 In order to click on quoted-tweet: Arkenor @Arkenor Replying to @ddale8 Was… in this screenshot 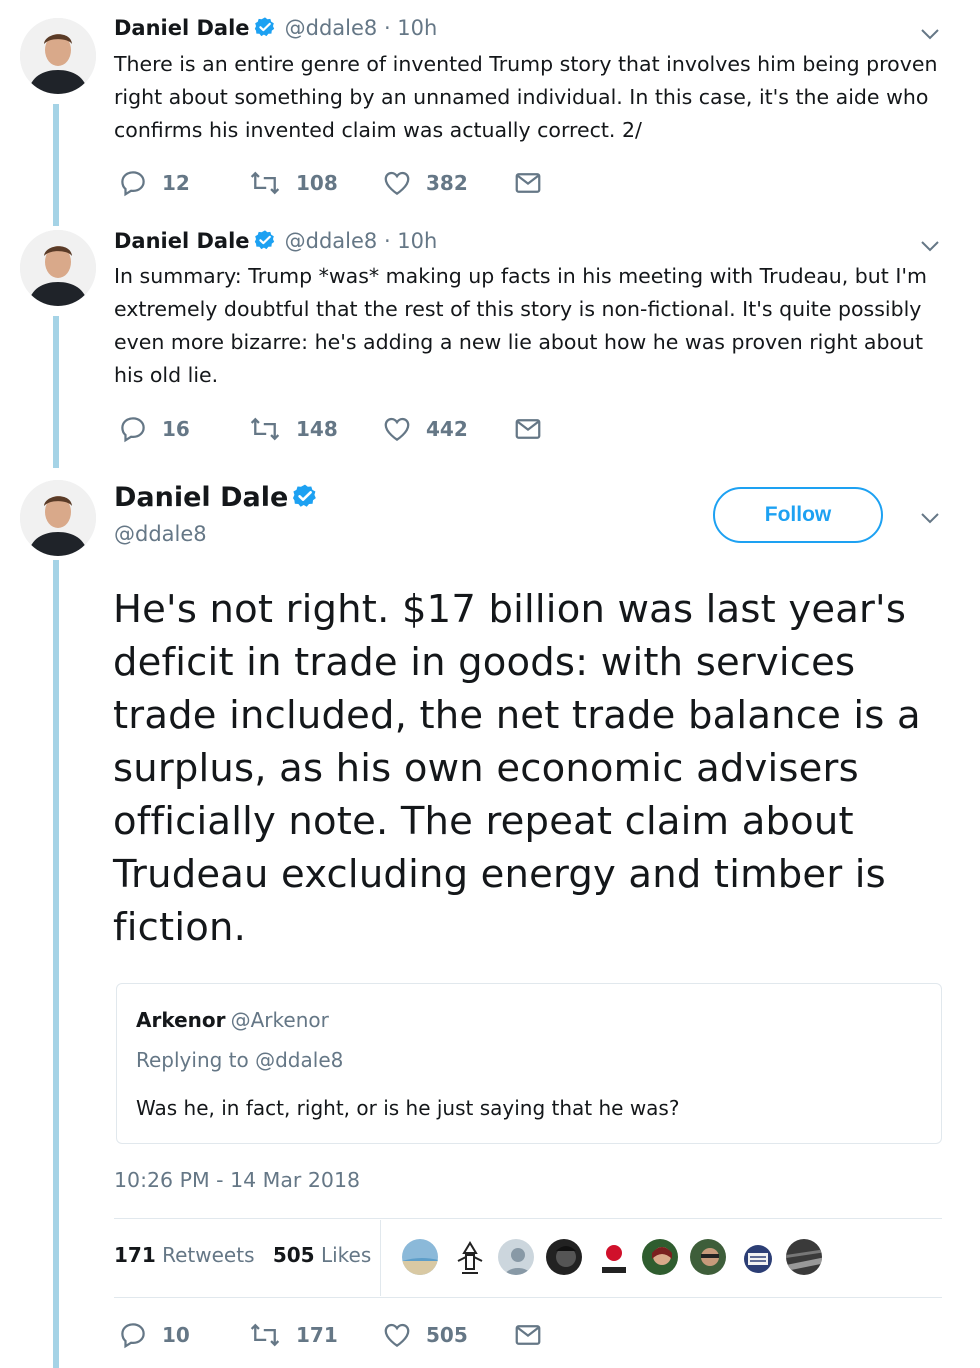, I will do `click(529, 1063)`.